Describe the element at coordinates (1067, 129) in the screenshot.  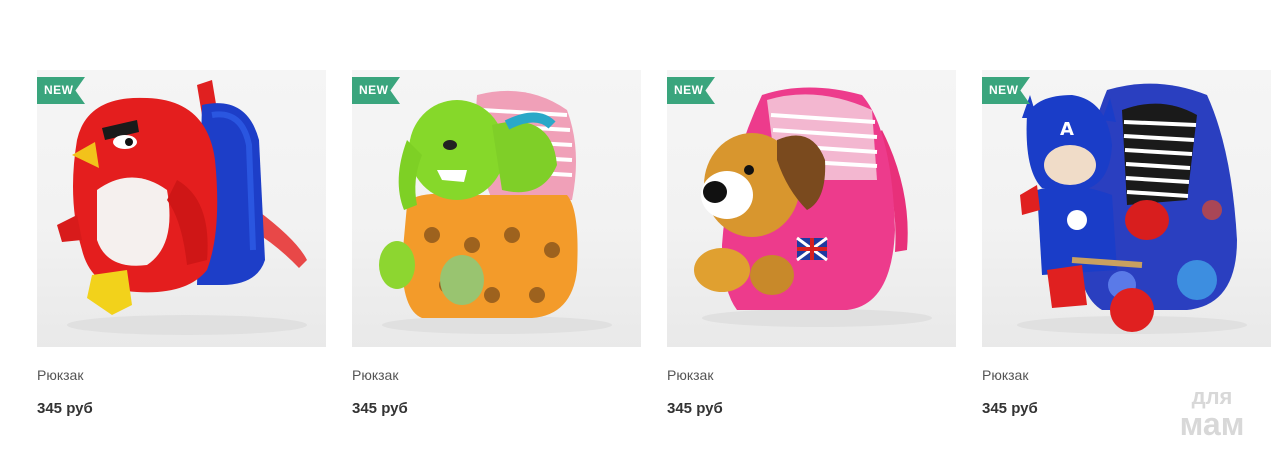
I see `svg-text: A` at that location.